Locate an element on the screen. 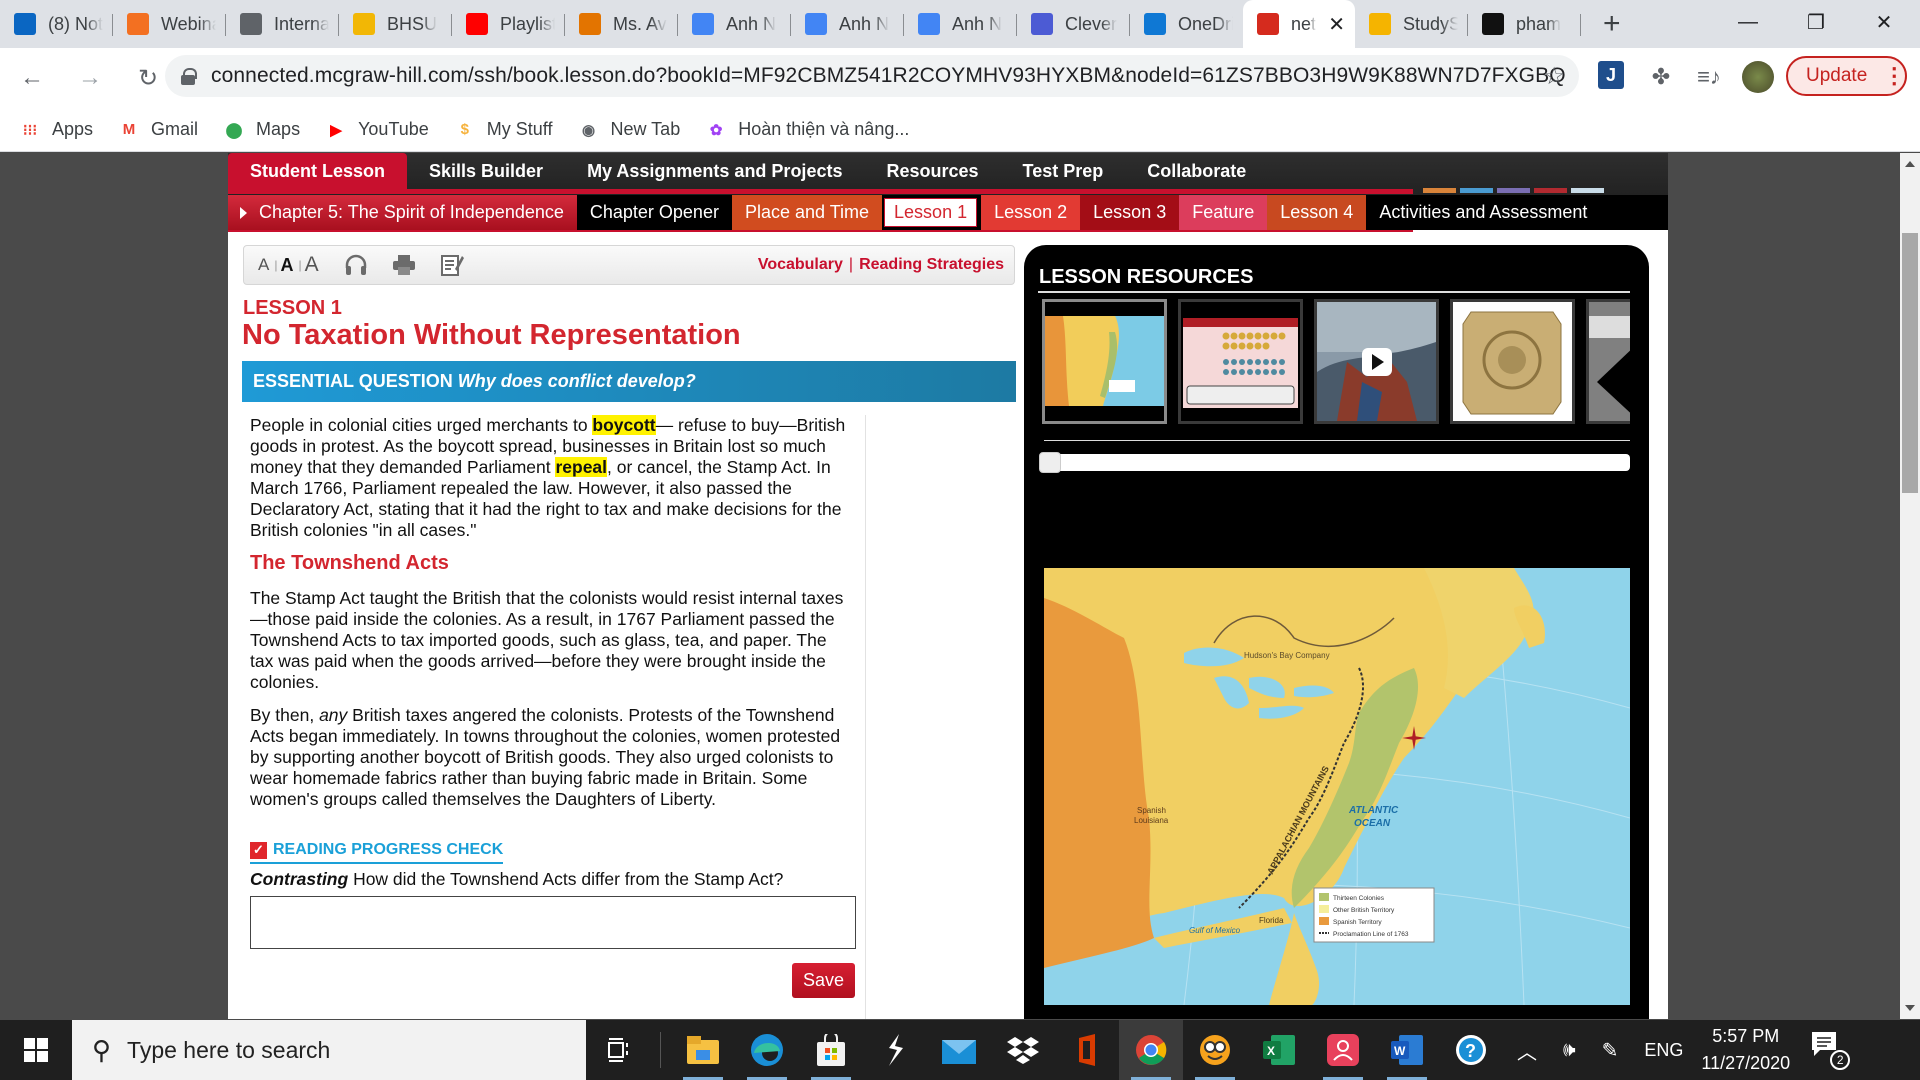 The width and height of the screenshot is (1920, 1080). reader-links: Vocabulary | Reading Strategies is located at coordinates (881, 265).